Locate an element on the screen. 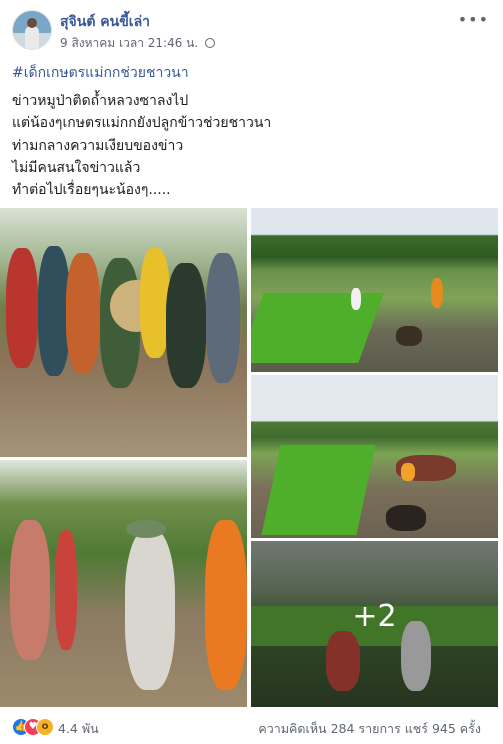 The height and width of the screenshot is (744, 503). post-text-line: ท่ามกลางความเงียบของข่าว is located at coordinates (98, 145).